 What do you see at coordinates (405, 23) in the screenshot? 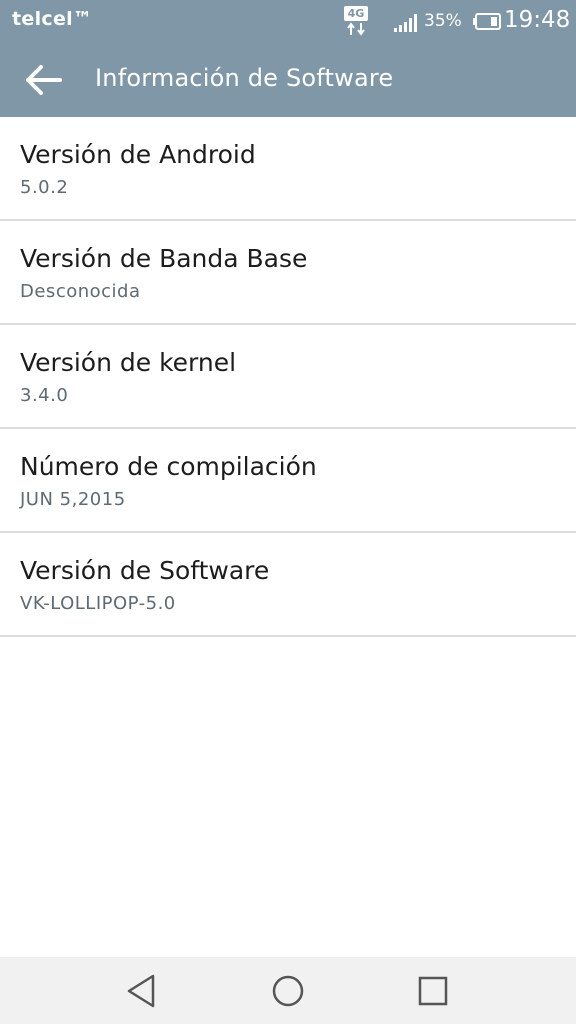
I see `signal-strength-icon` at bounding box center [405, 23].